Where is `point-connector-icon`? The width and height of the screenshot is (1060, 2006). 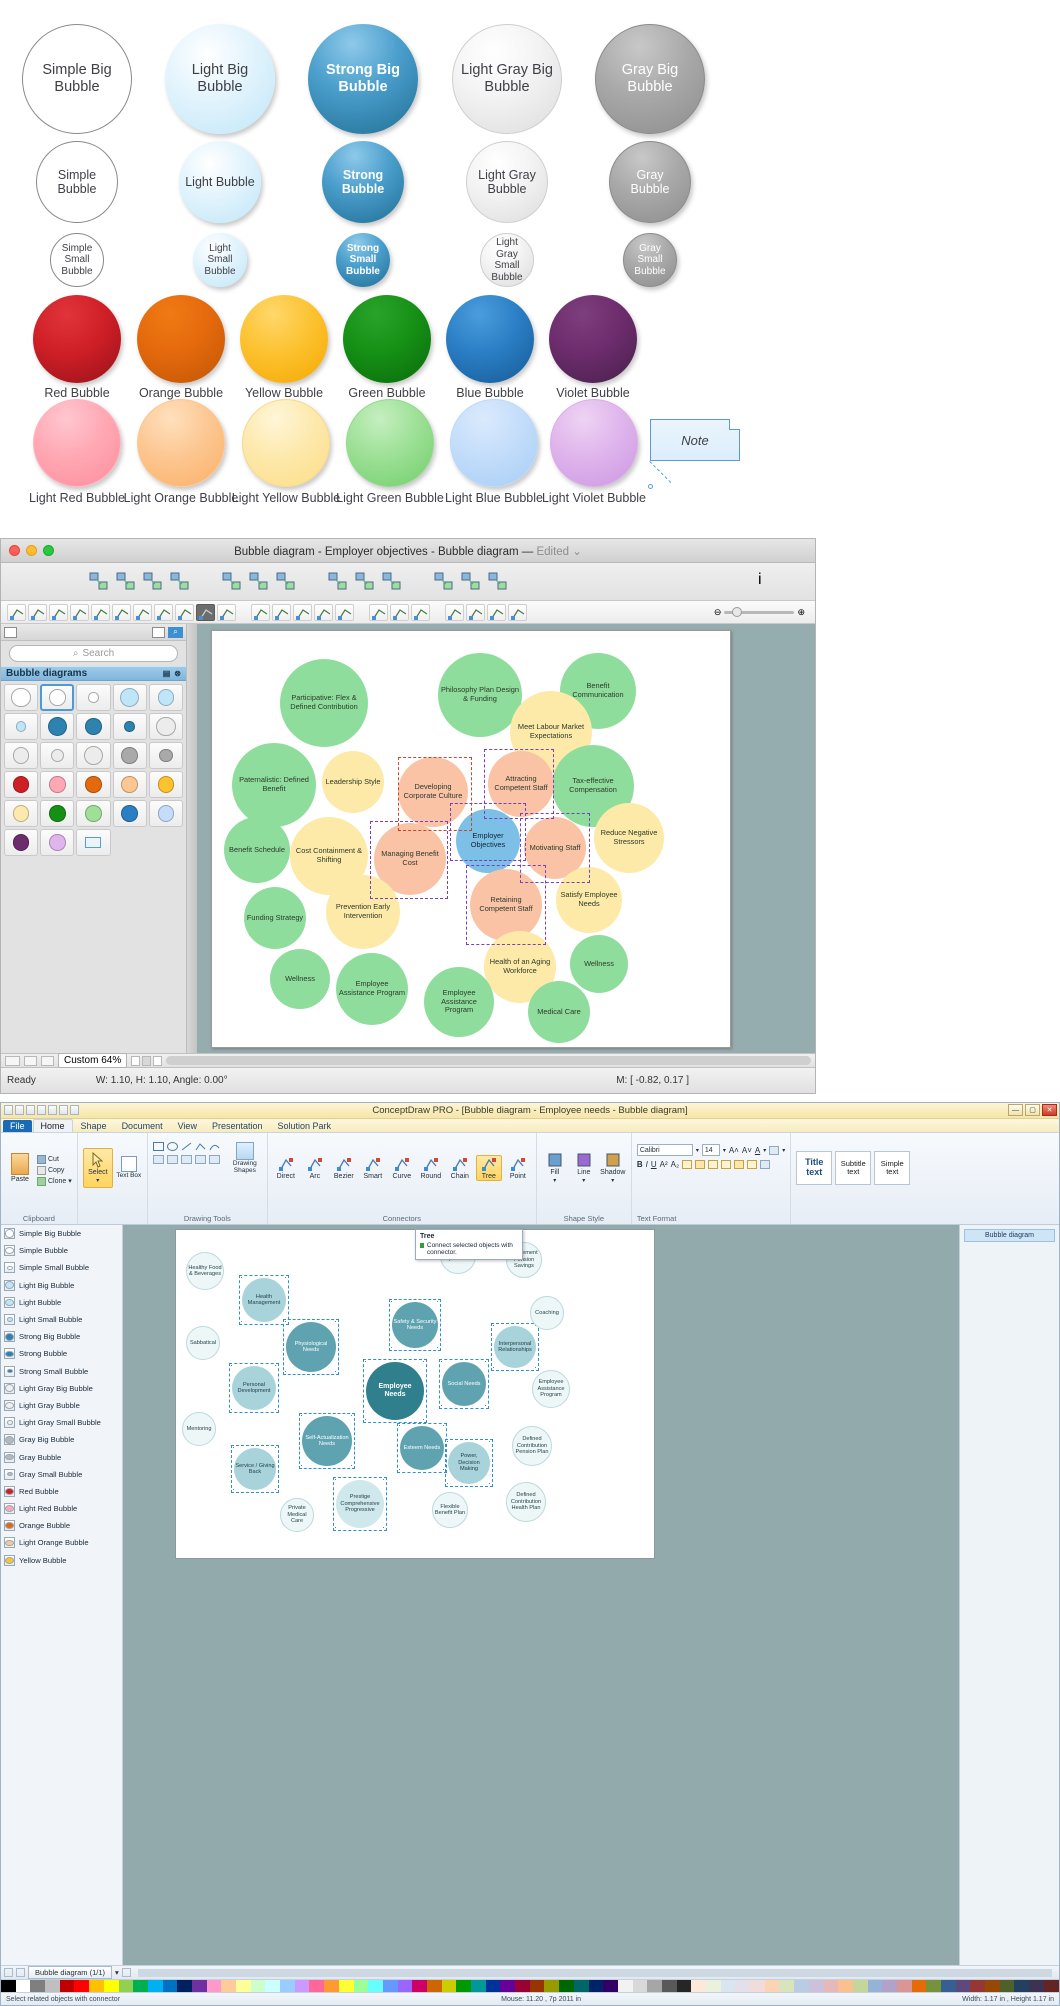 point-connector-icon is located at coordinates (226, 612).